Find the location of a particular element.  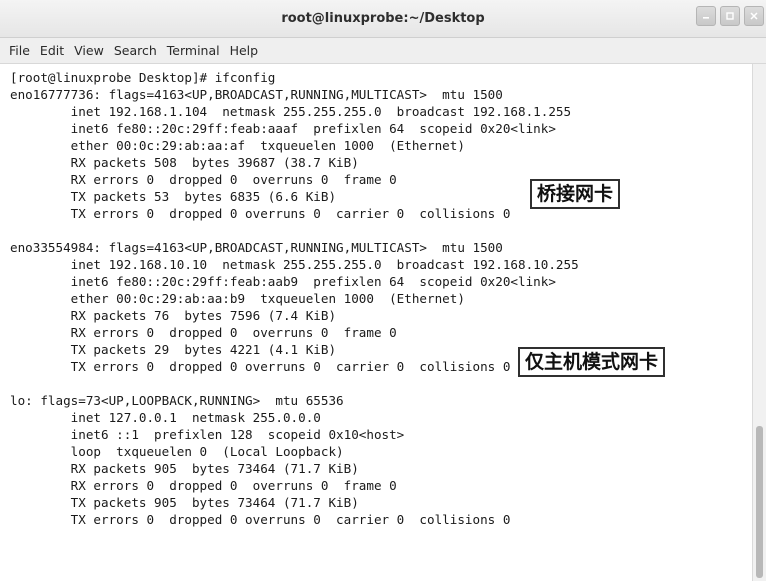

menu-search: Search is located at coordinates (135, 51).